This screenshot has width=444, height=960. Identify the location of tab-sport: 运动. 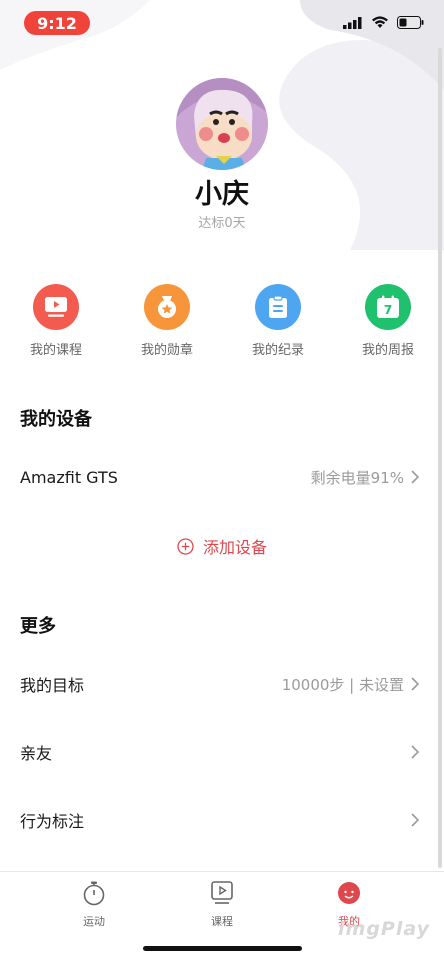
(94, 904).